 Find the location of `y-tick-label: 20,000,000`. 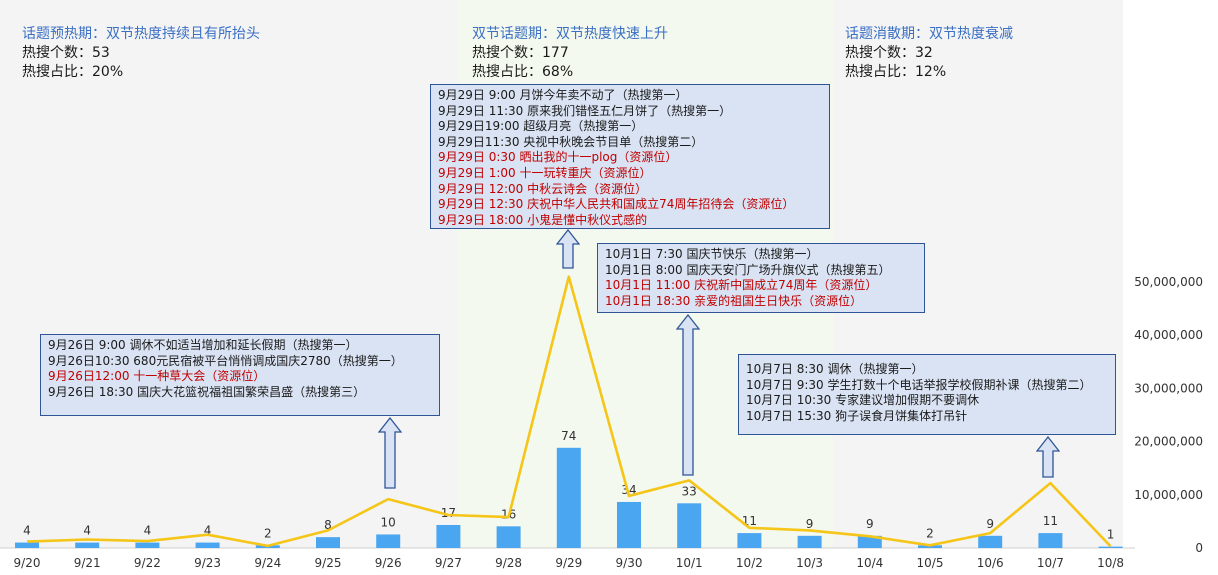

y-tick-label: 20,000,000 is located at coordinates (1168, 442).